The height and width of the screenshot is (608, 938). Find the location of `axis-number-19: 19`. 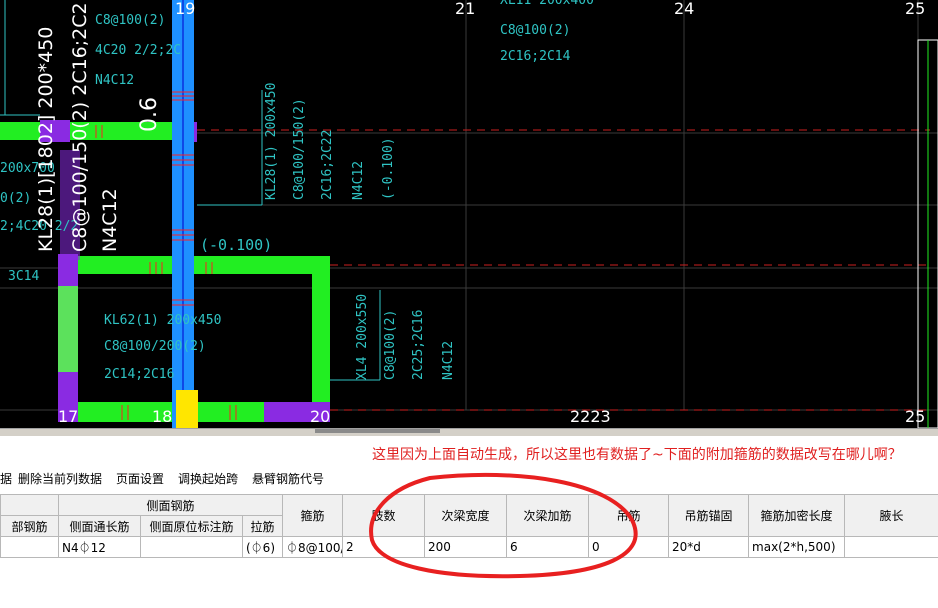

axis-number-19: 19 is located at coordinates (185, 9).